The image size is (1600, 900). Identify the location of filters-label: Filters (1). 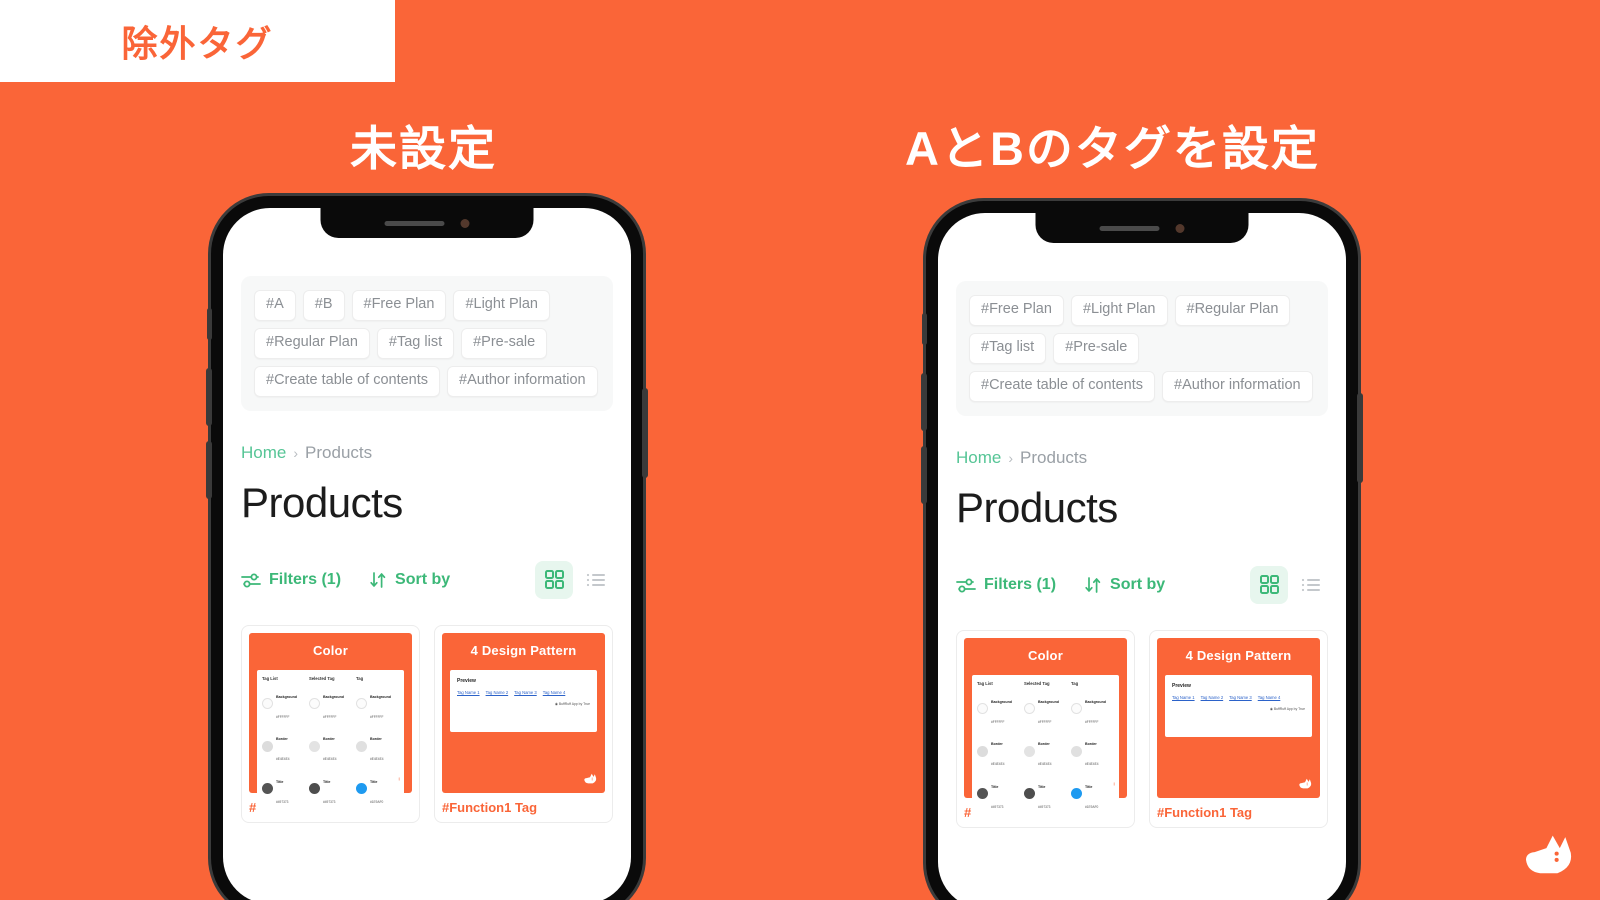
(1020, 584).